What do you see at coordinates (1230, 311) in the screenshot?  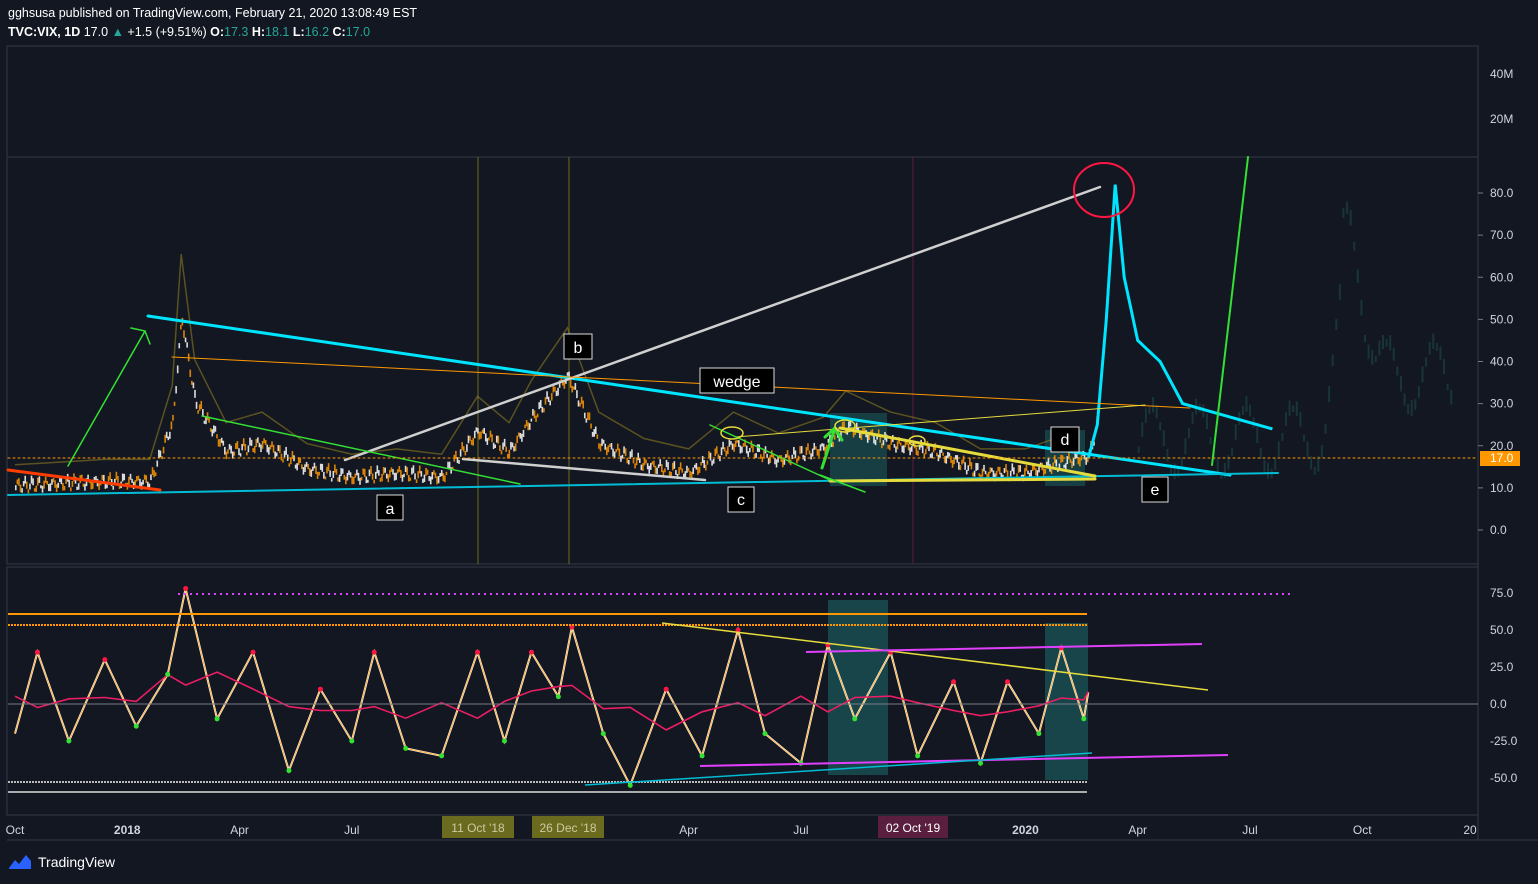 I see `green-projection-line` at bounding box center [1230, 311].